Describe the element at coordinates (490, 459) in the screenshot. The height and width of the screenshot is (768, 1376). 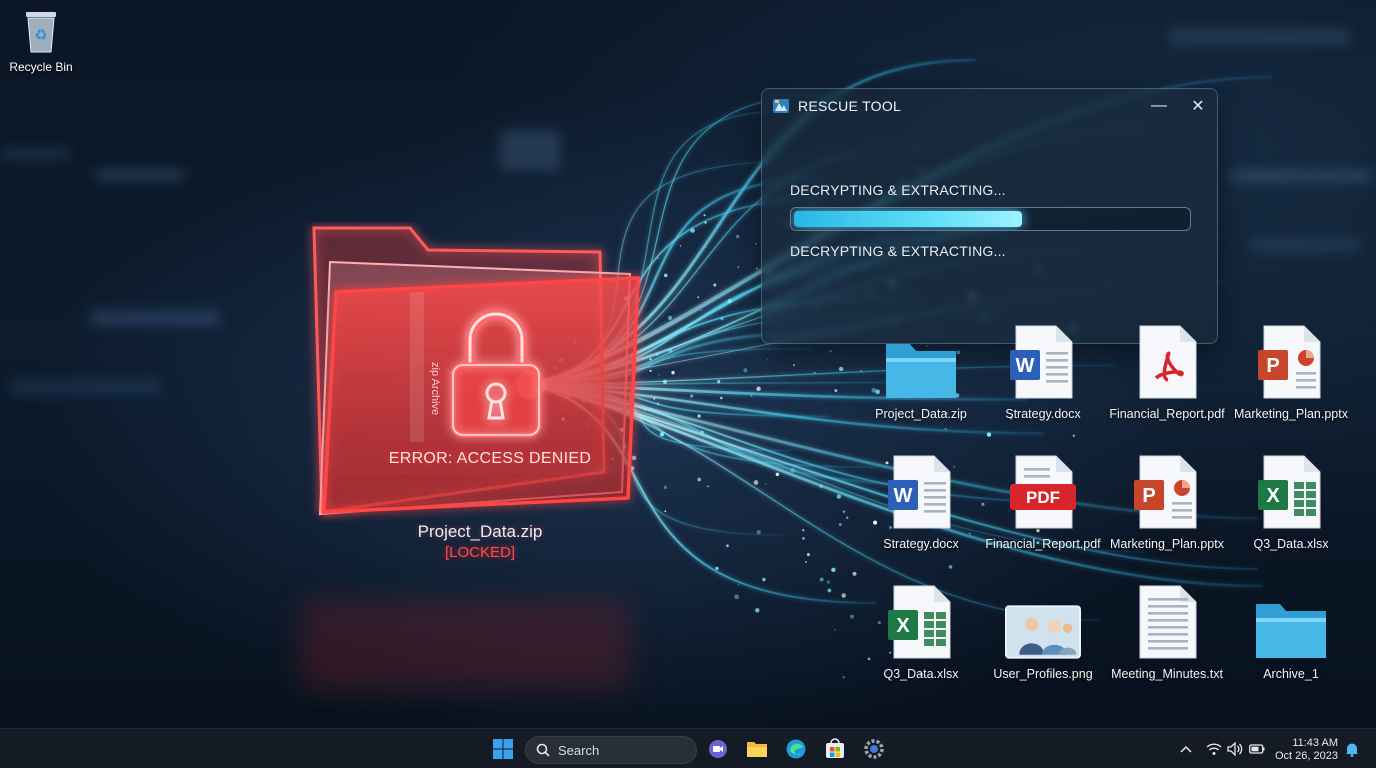
I see `access-denied-message: ERROR: ACCESS DENIED` at that location.